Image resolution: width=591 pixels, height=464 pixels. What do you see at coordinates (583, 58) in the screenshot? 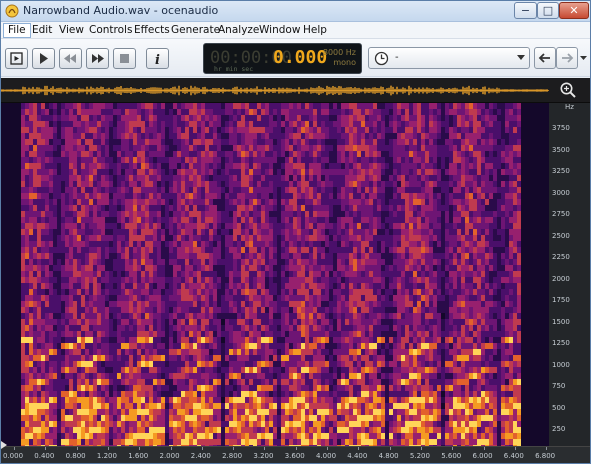
I see `nav-dropdown-icon` at bounding box center [583, 58].